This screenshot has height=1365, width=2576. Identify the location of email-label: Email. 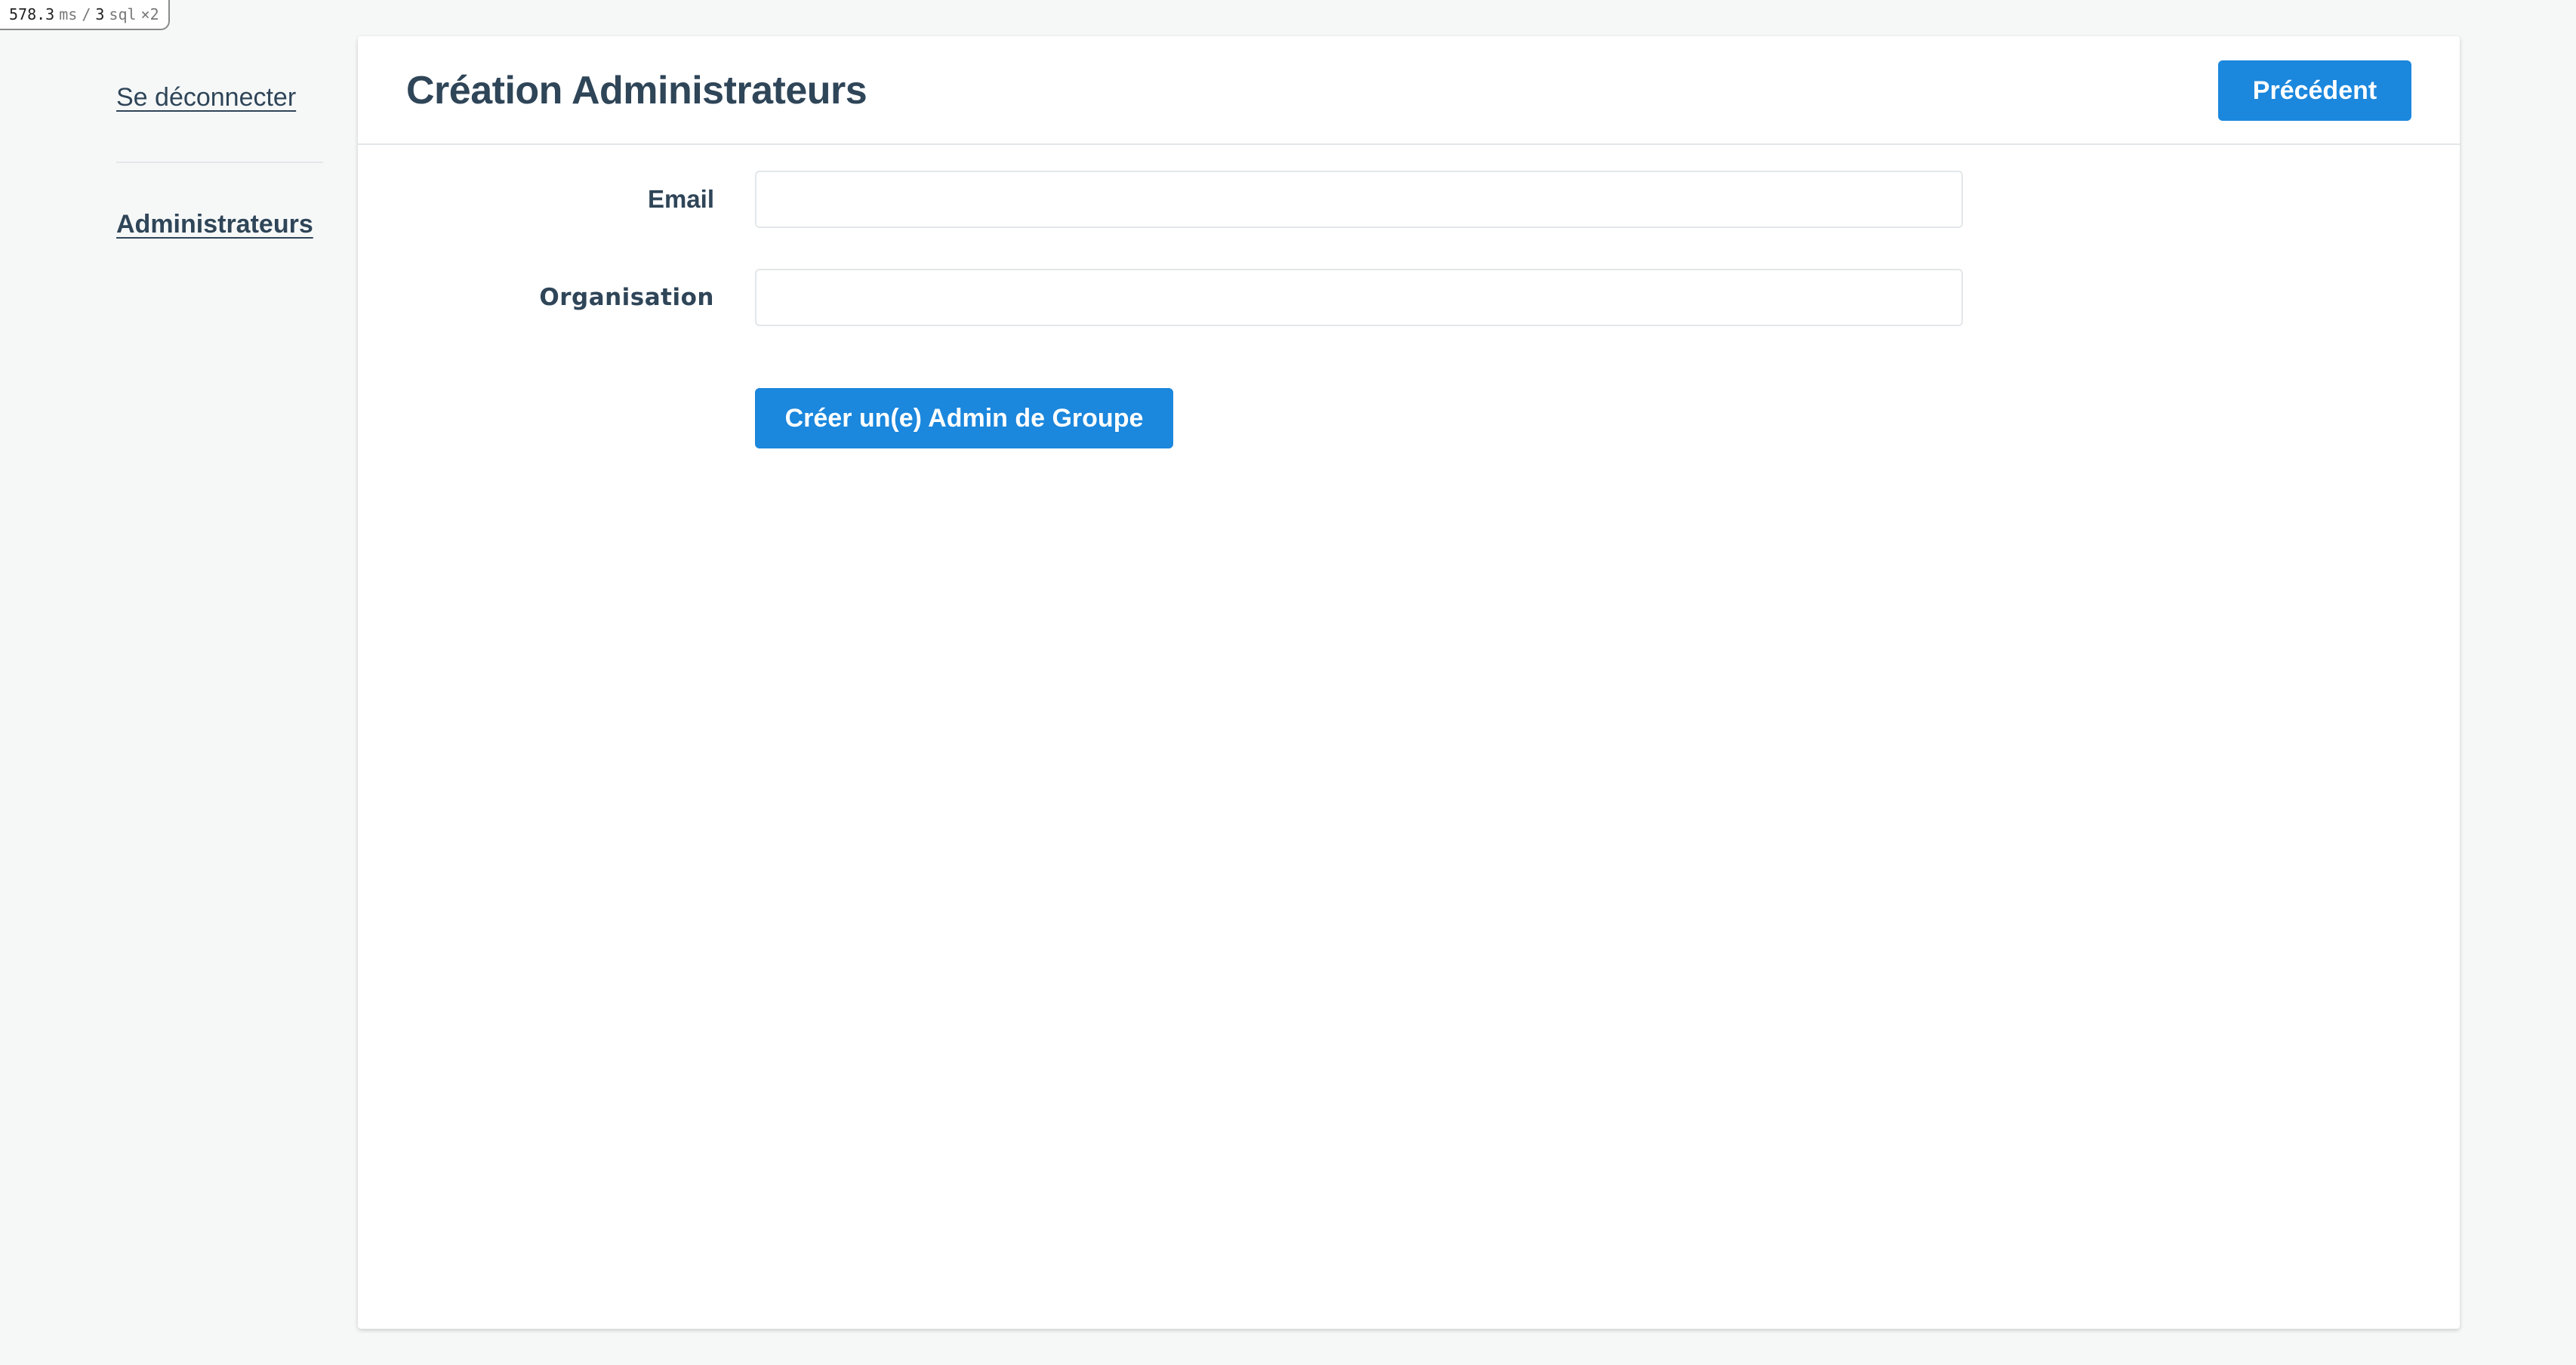
(680, 199).